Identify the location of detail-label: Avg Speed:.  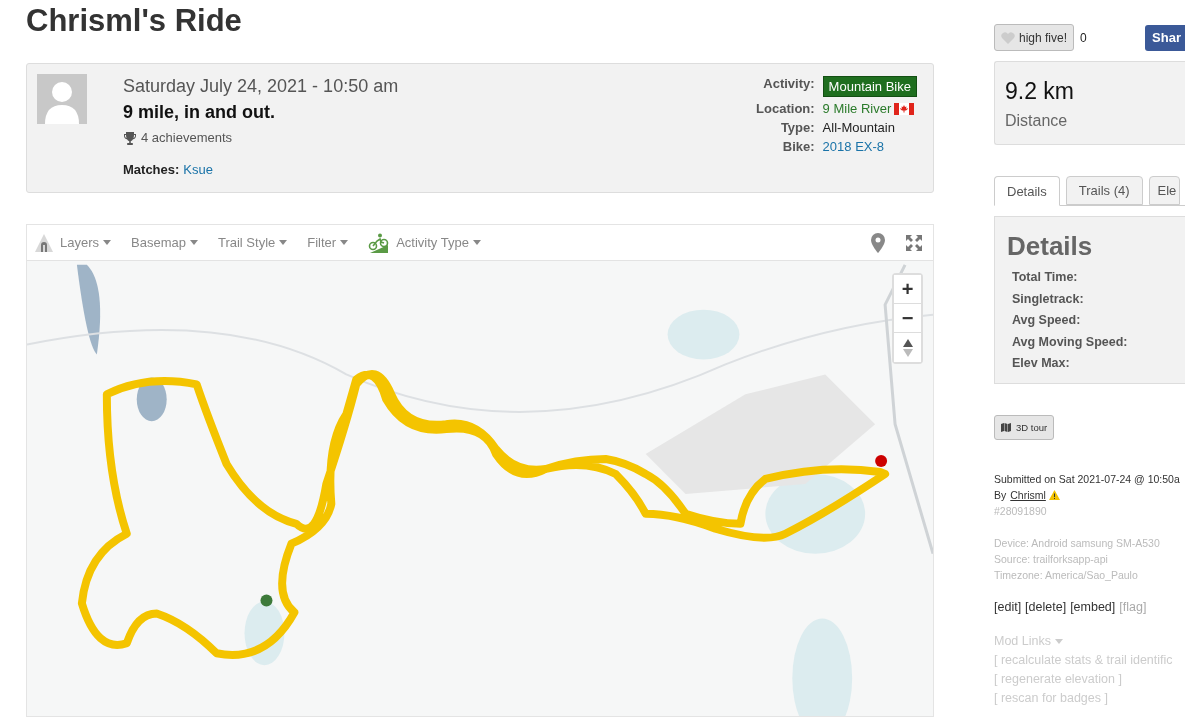
(1046, 320).